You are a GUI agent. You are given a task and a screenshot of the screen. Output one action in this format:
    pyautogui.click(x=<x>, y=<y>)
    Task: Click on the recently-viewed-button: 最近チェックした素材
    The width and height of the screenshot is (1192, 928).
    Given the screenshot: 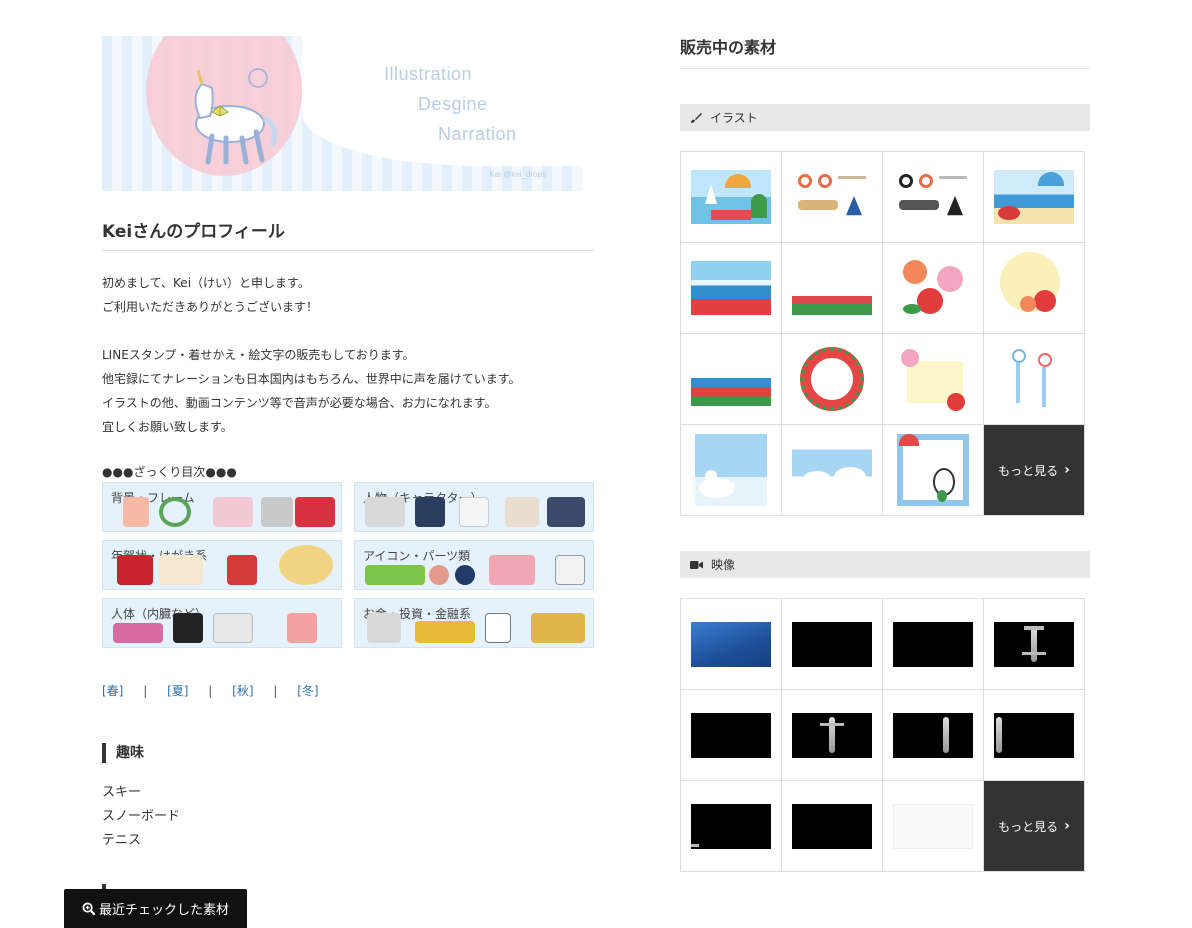 What is the action you would take?
    pyautogui.click(x=155, y=908)
    